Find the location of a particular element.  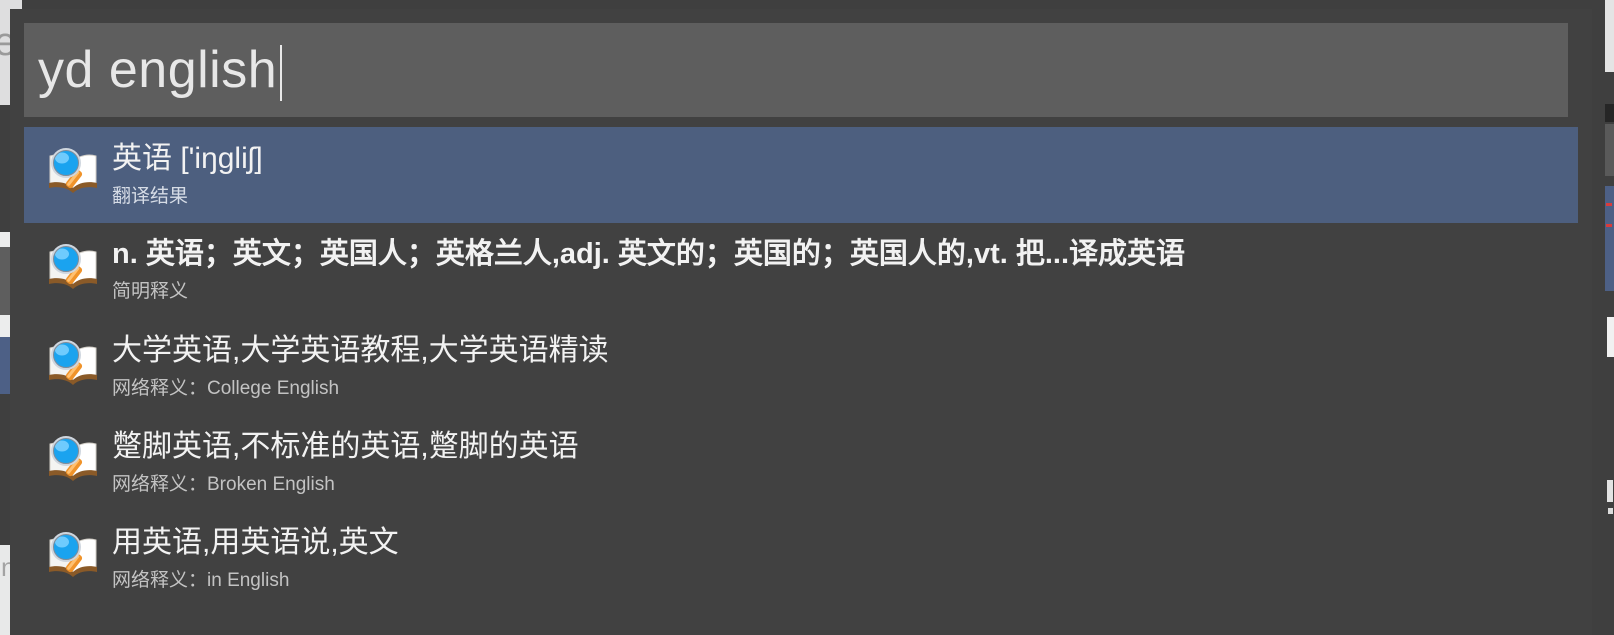

result-title: 蹩脚英语,不标准的英语,蹩脚的英语 is located at coordinates (345, 446).